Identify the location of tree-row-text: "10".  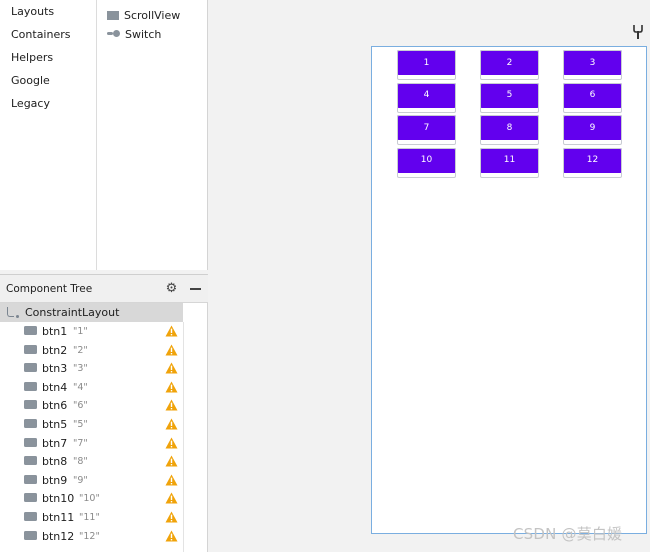
(89, 499).